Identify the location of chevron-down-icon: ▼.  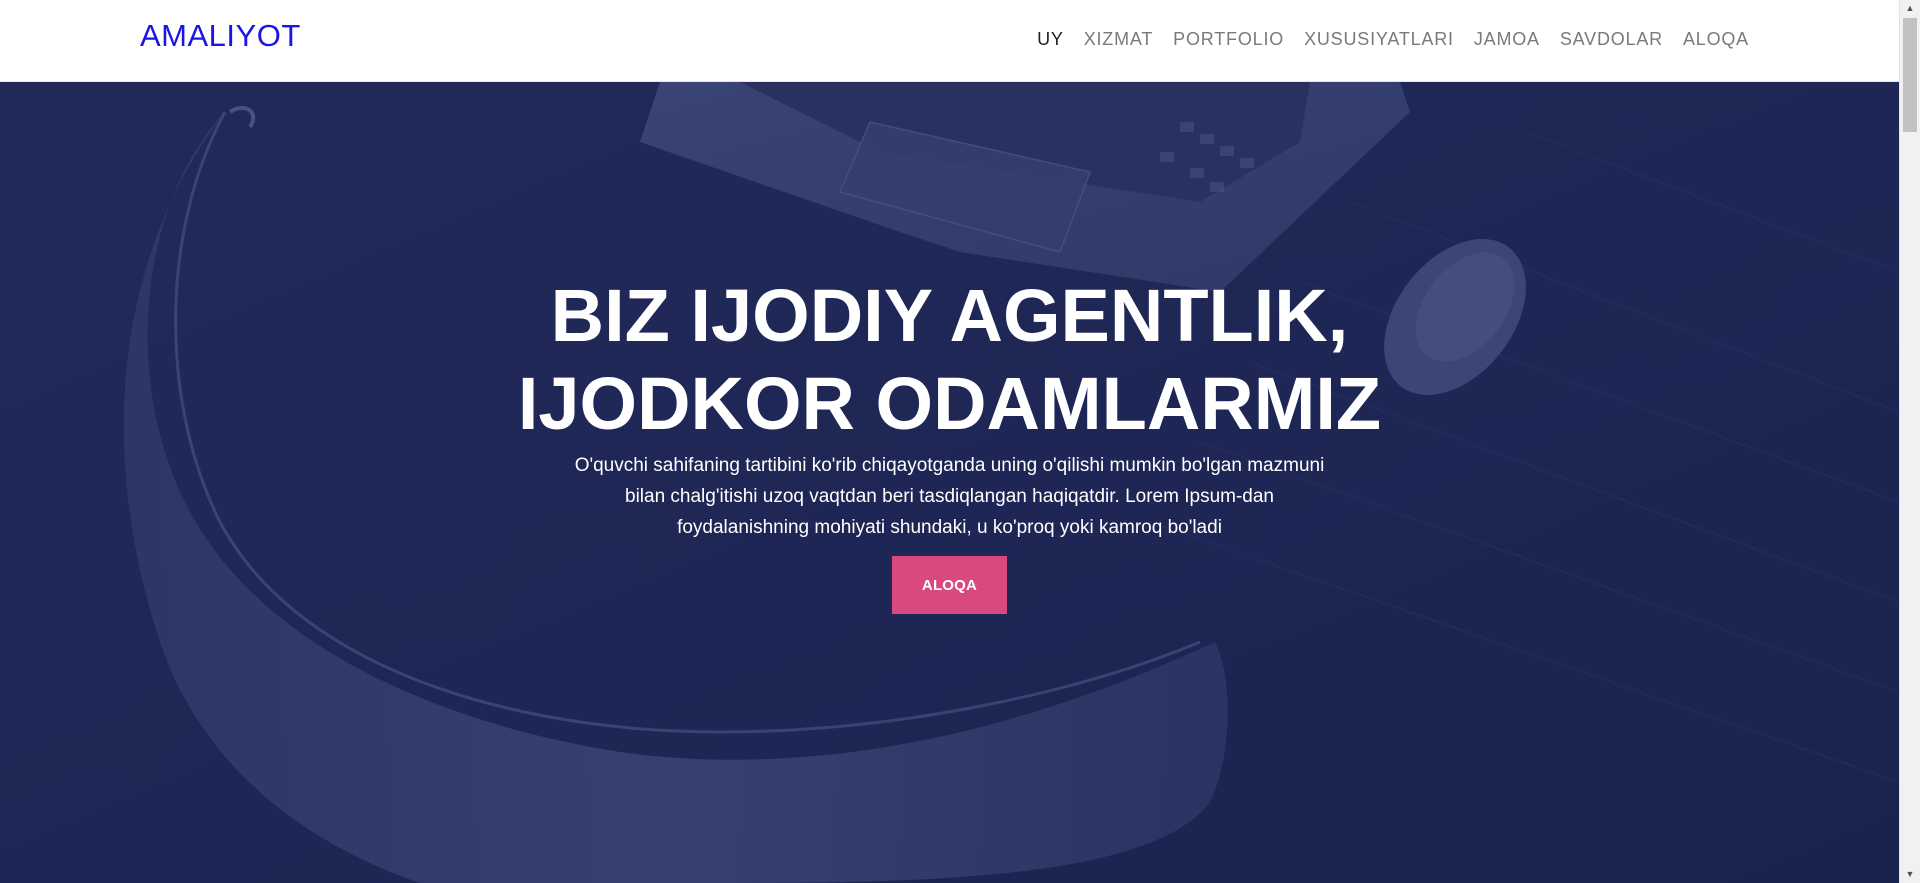
(1910, 874).